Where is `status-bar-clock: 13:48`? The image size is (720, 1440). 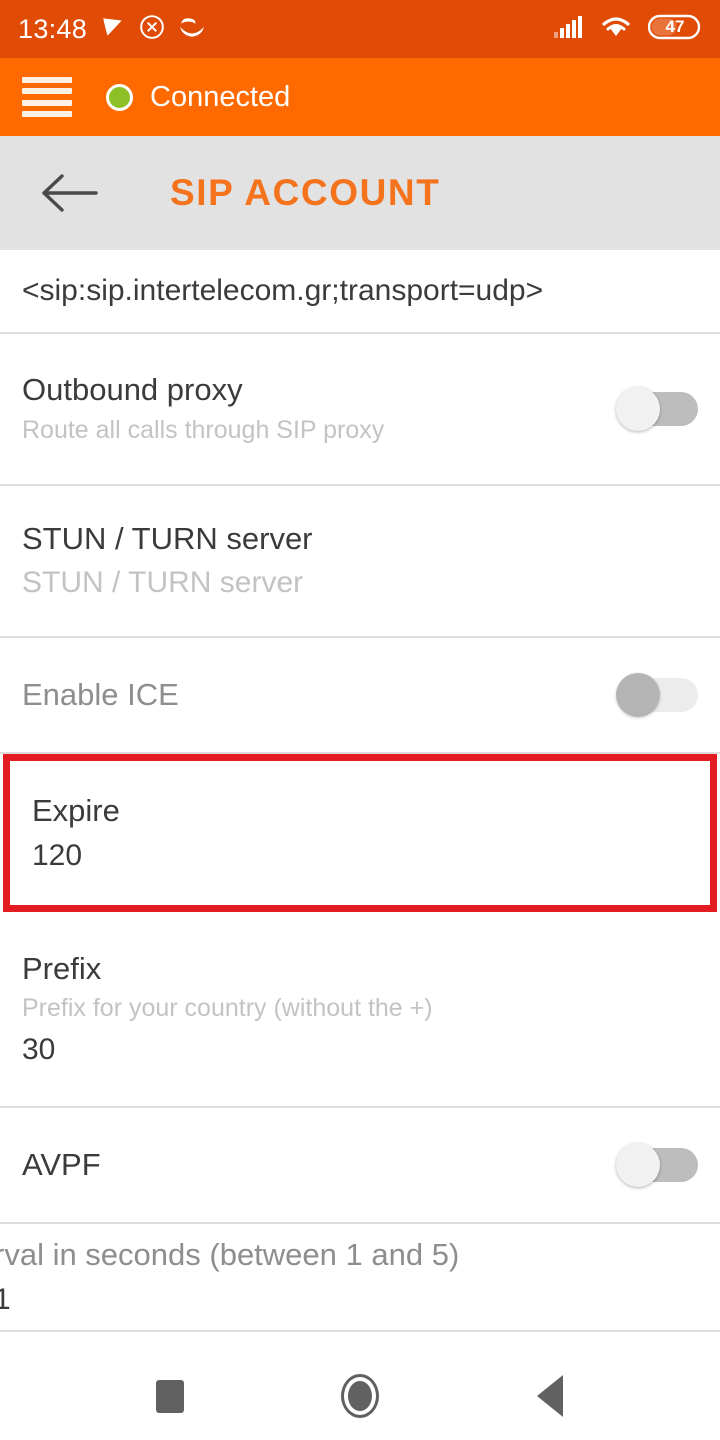 status-bar-clock: 13:48 is located at coordinates (53, 28).